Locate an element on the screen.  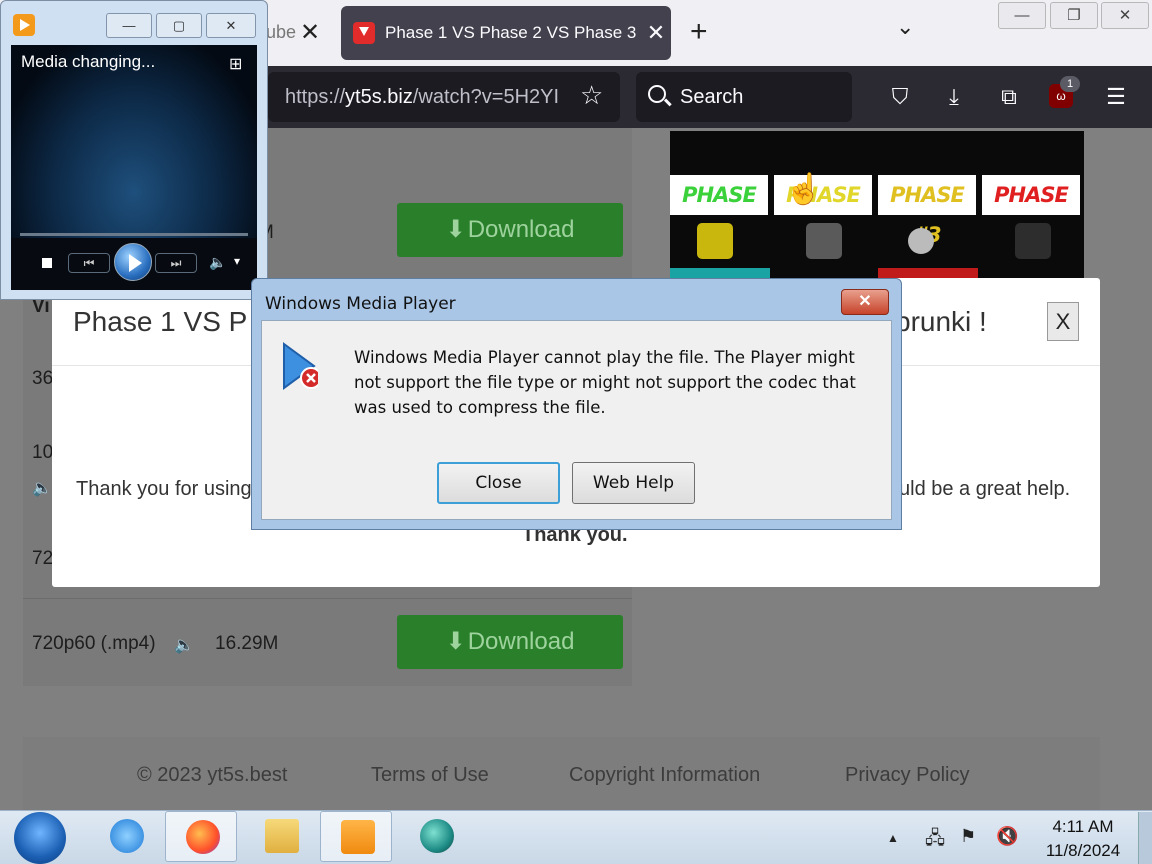
stop-icon is located at coordinates (47, 263).